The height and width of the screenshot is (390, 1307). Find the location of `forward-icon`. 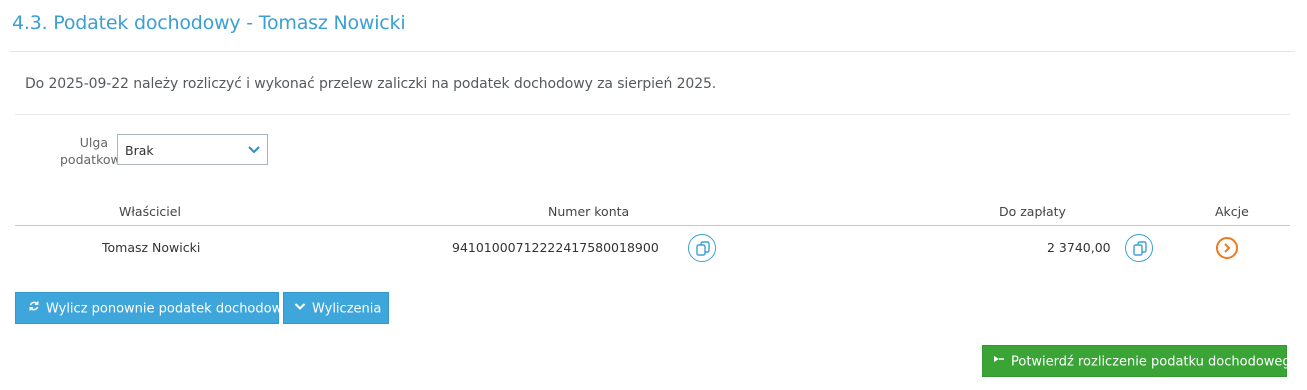

forward-icon is located at coordinates (999, 362).